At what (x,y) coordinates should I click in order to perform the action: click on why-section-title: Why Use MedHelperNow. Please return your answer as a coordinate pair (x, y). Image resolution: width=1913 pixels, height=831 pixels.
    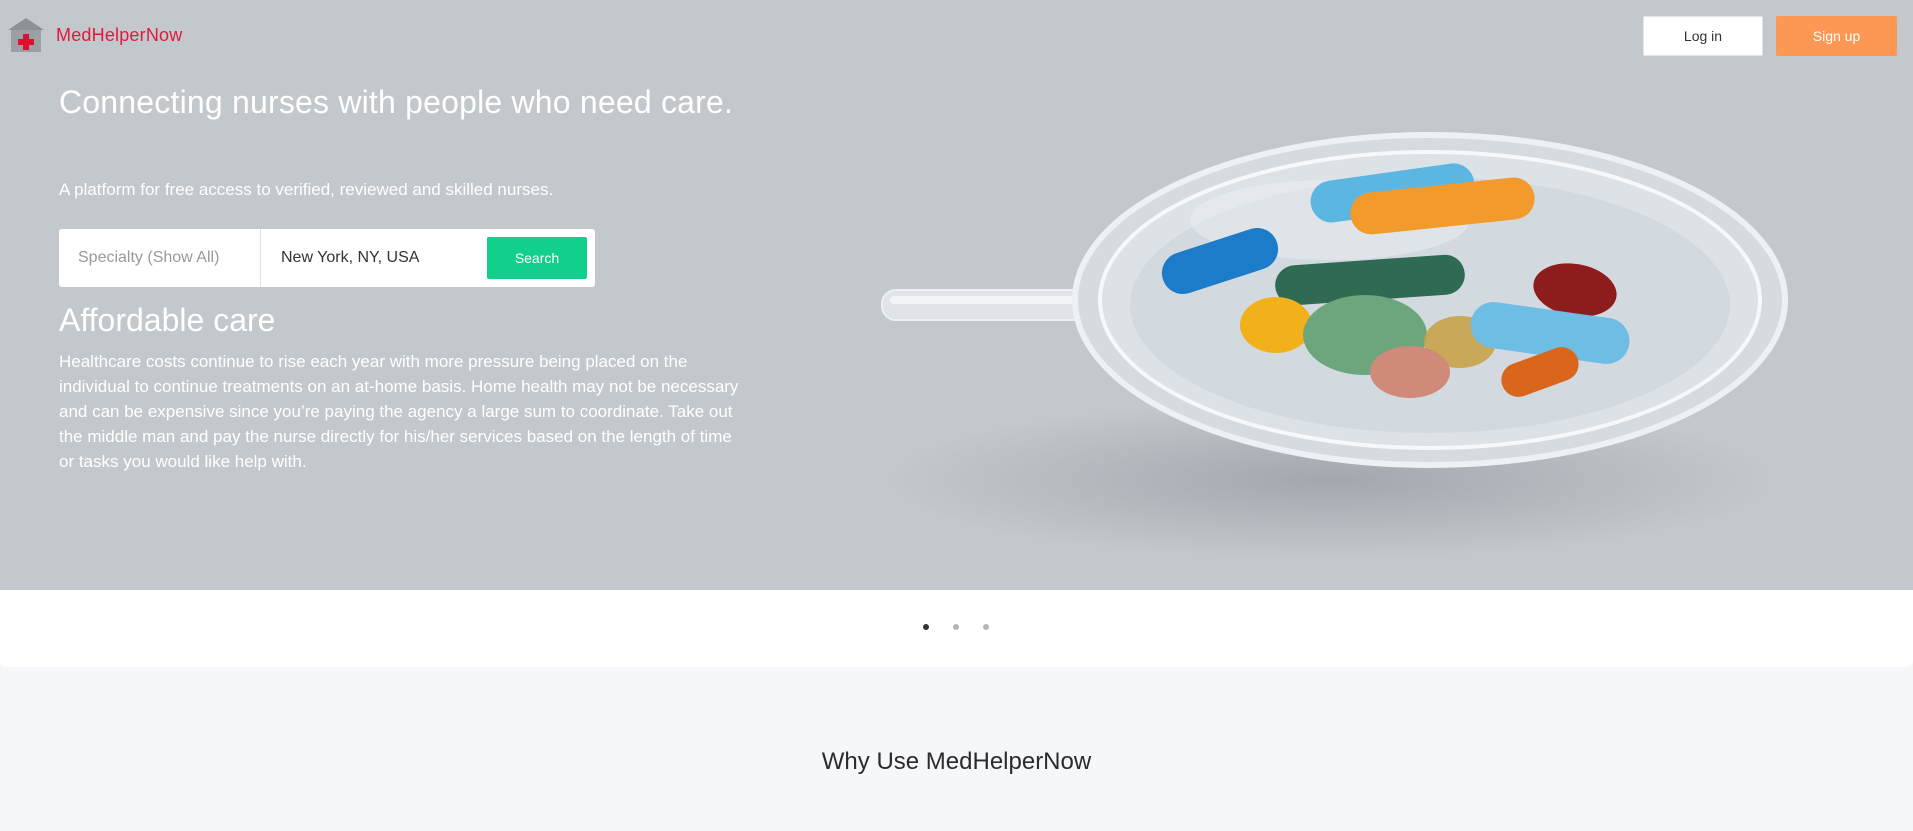
    Looking at the image, I should click on (956, 761).